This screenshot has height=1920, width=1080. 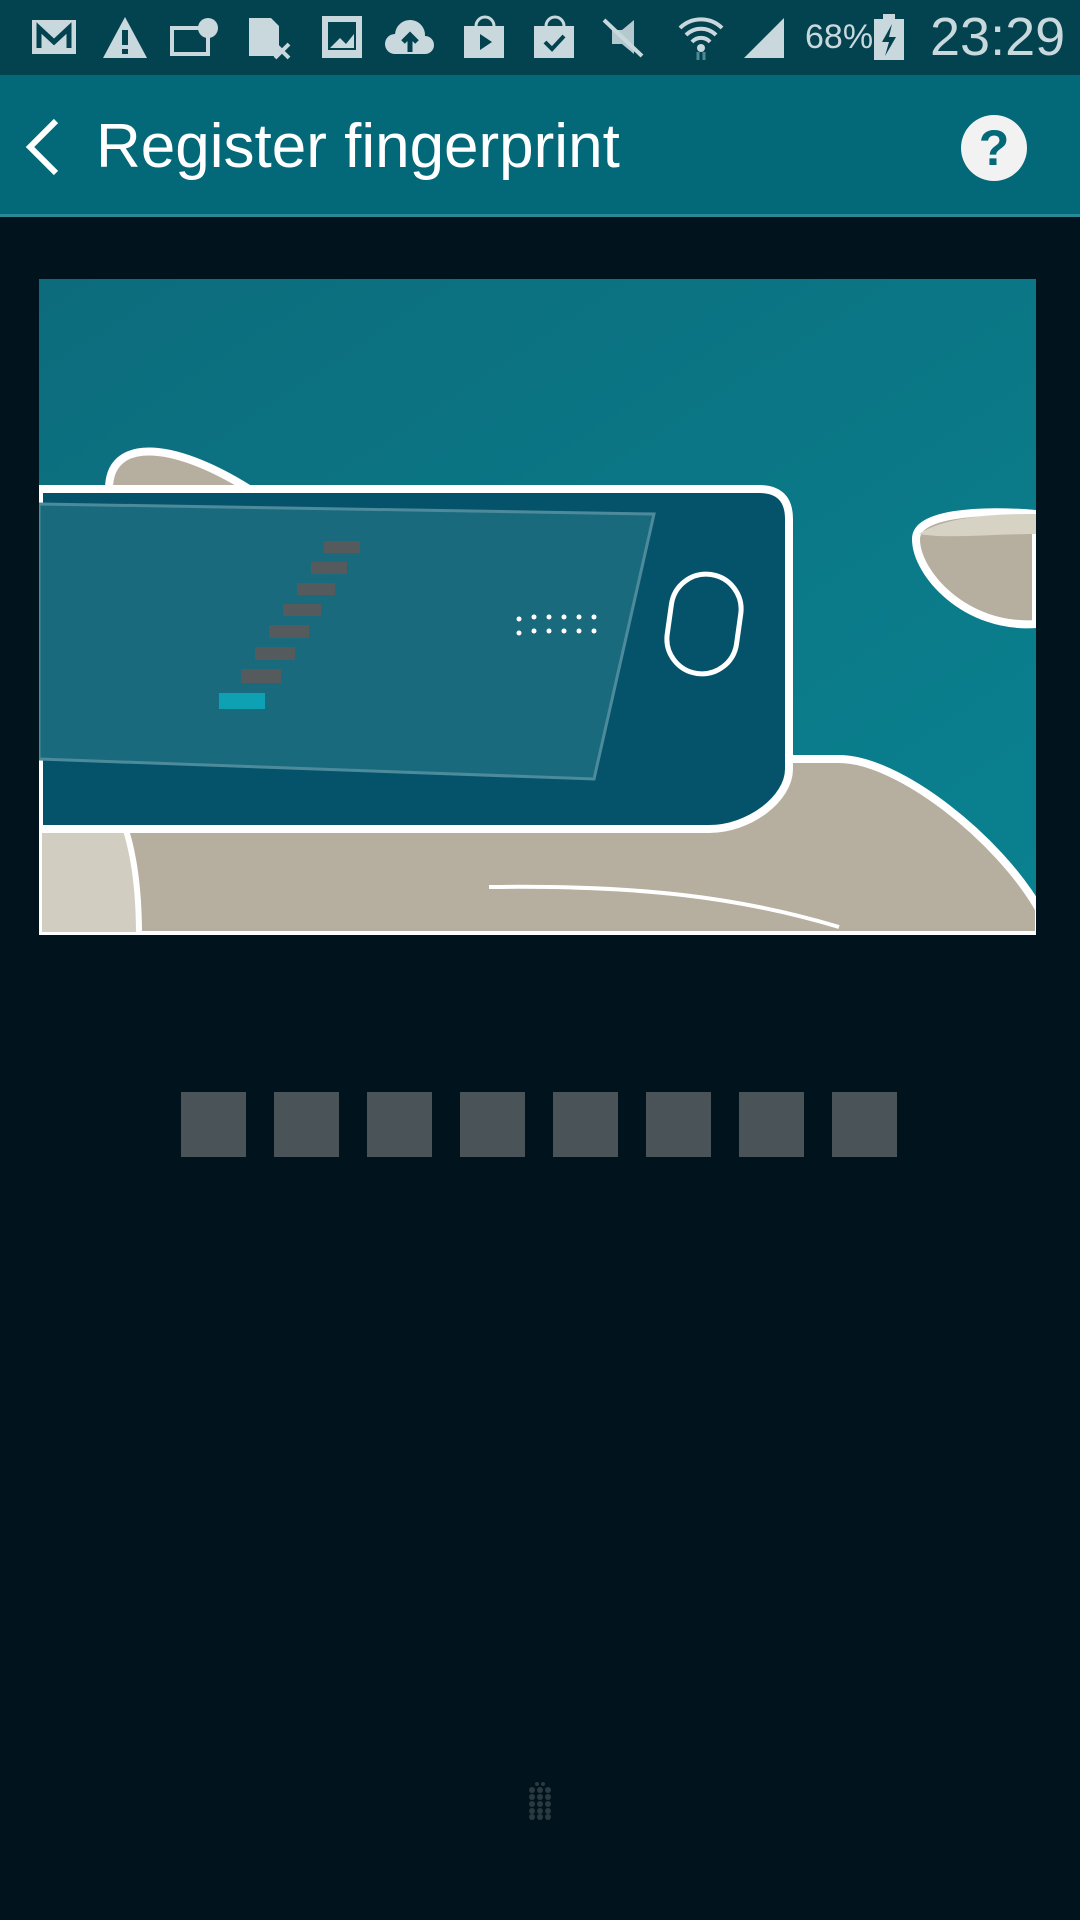 What do you see at coordinates (270, 37) in the screenshot?
I see `sim-error-icon` at bounding box center [270, 37].